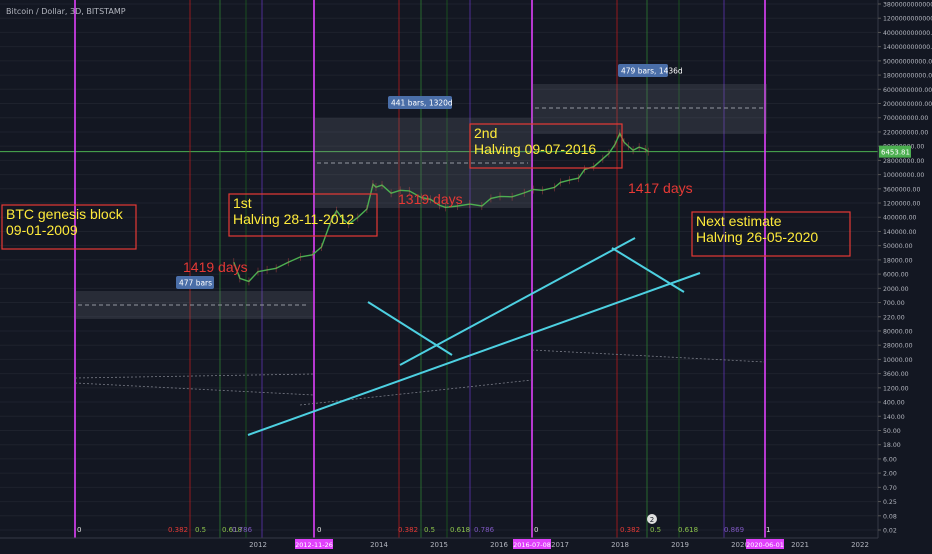 This screenshot has width=932, height=554. I want to click on x-tick-label: 2019, so click(680, 545).